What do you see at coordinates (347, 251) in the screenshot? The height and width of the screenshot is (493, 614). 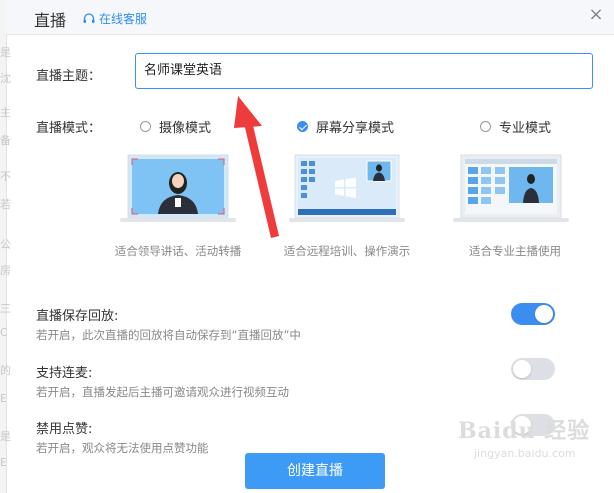 I see `mode-desc-screen-share: 适合远程培训、操作演示` at bounding box center [347, 251].